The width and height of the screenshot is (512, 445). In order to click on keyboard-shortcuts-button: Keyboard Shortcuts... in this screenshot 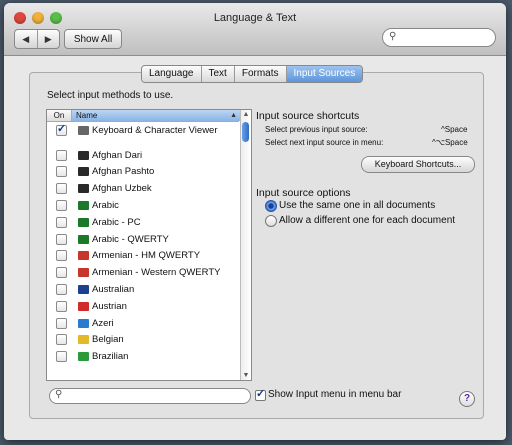, I will do `click(418, 164)`.